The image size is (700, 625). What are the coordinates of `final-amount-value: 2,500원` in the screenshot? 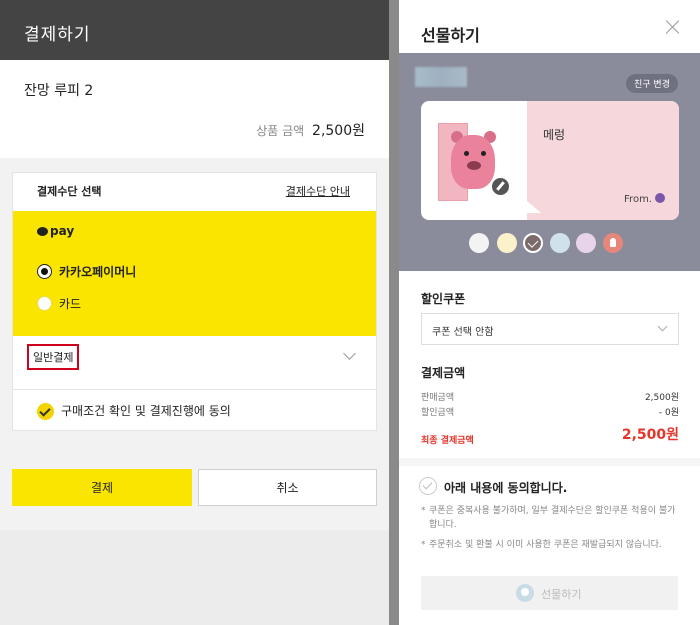 It's located at (650, 435).